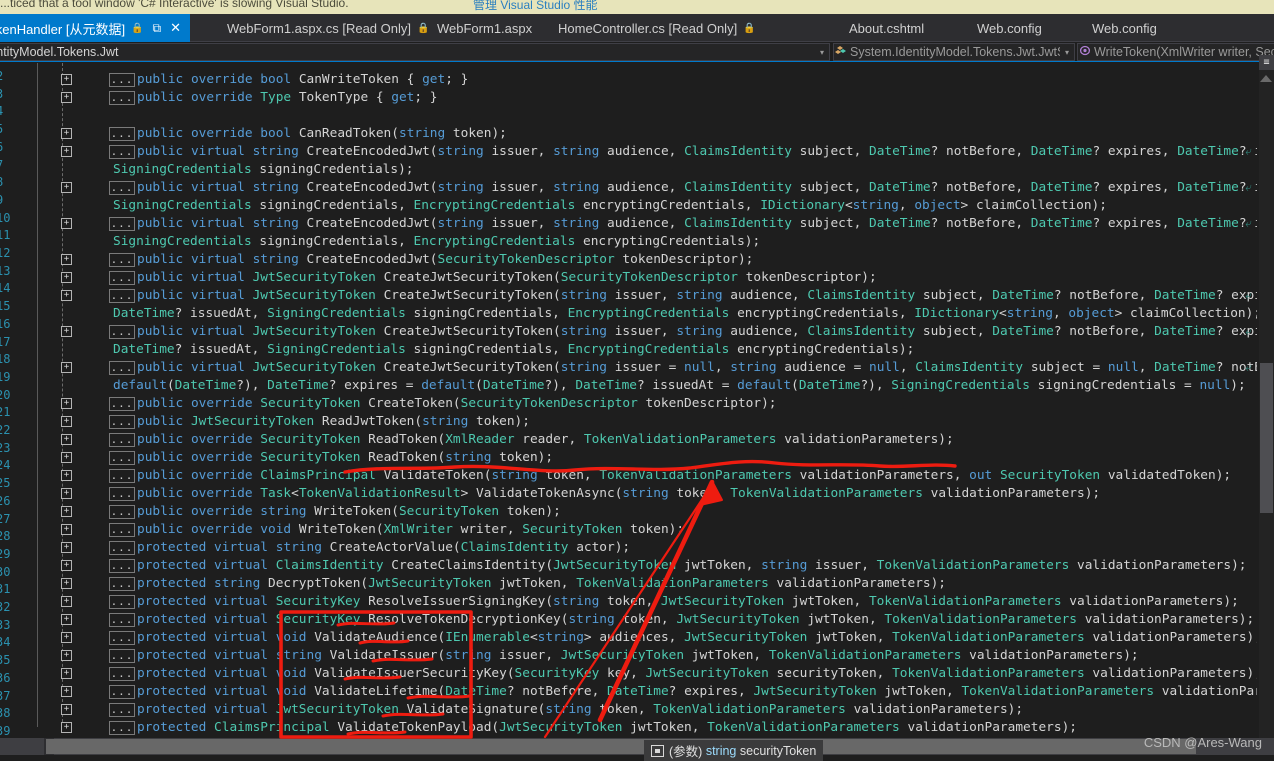  Describe the element at coordinates (318, 583) in the screenshot. I see `code-token: DecryptToken(` at that location.